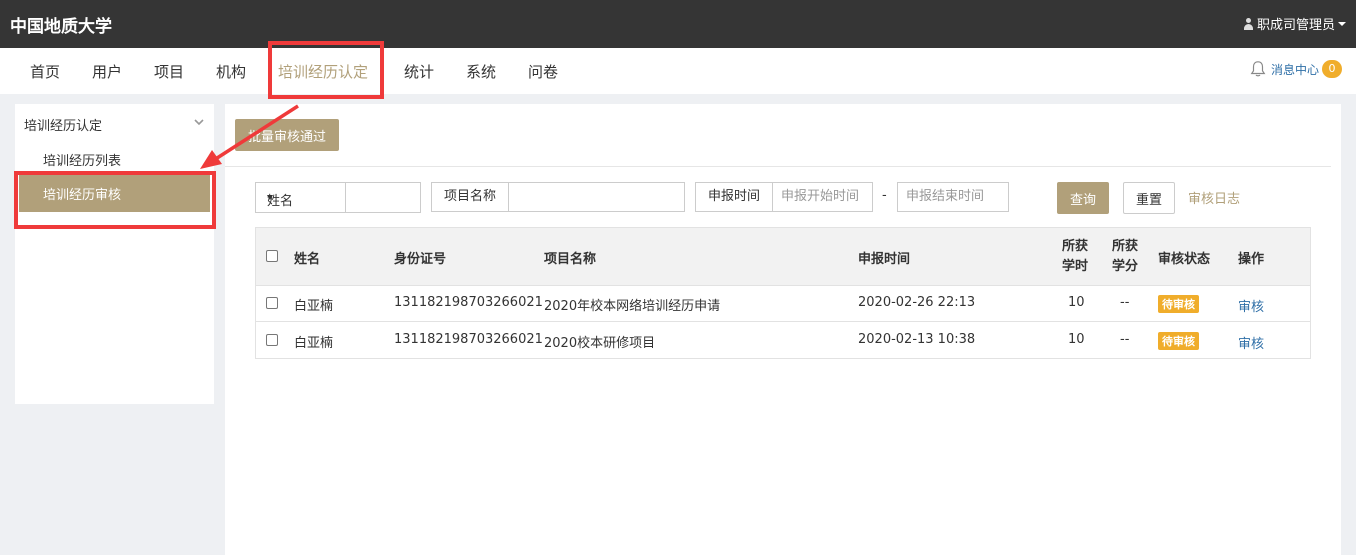  Describe the element at coordinates (115, 200) in the screenshot. I see `annotation-highlight-sidebar` at that location.